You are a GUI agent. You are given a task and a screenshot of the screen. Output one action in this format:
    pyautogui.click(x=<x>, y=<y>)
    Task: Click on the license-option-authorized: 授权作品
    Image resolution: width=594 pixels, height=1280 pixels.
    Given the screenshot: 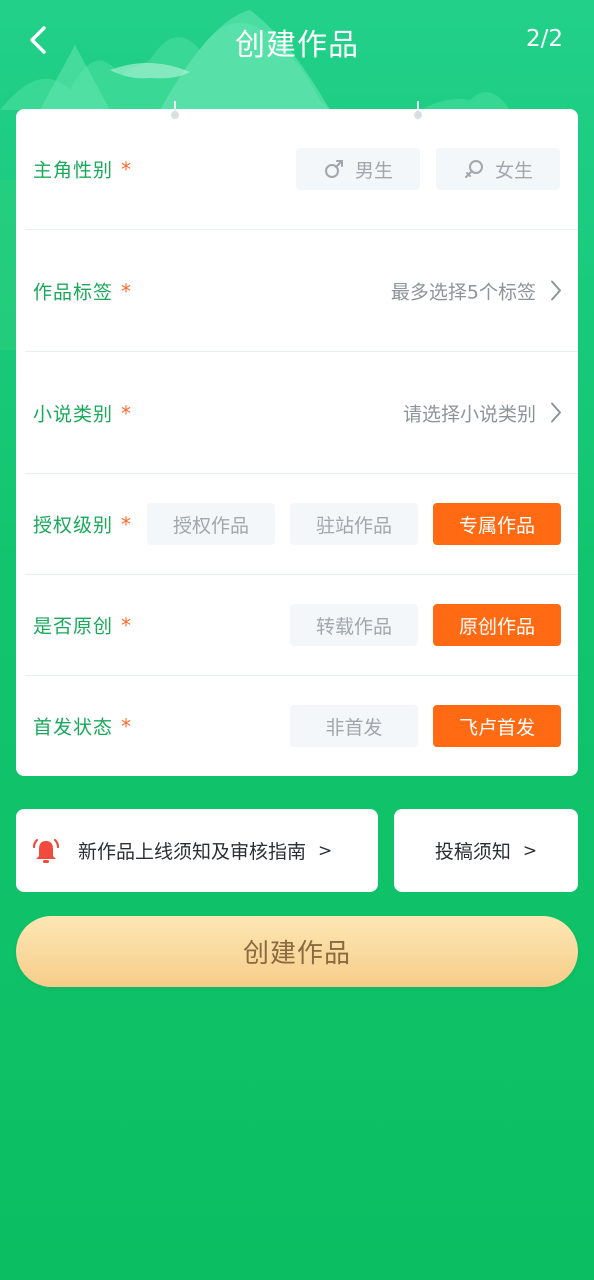 What is the action you would take?
    pyautogui.click(x=211, y=524)
    